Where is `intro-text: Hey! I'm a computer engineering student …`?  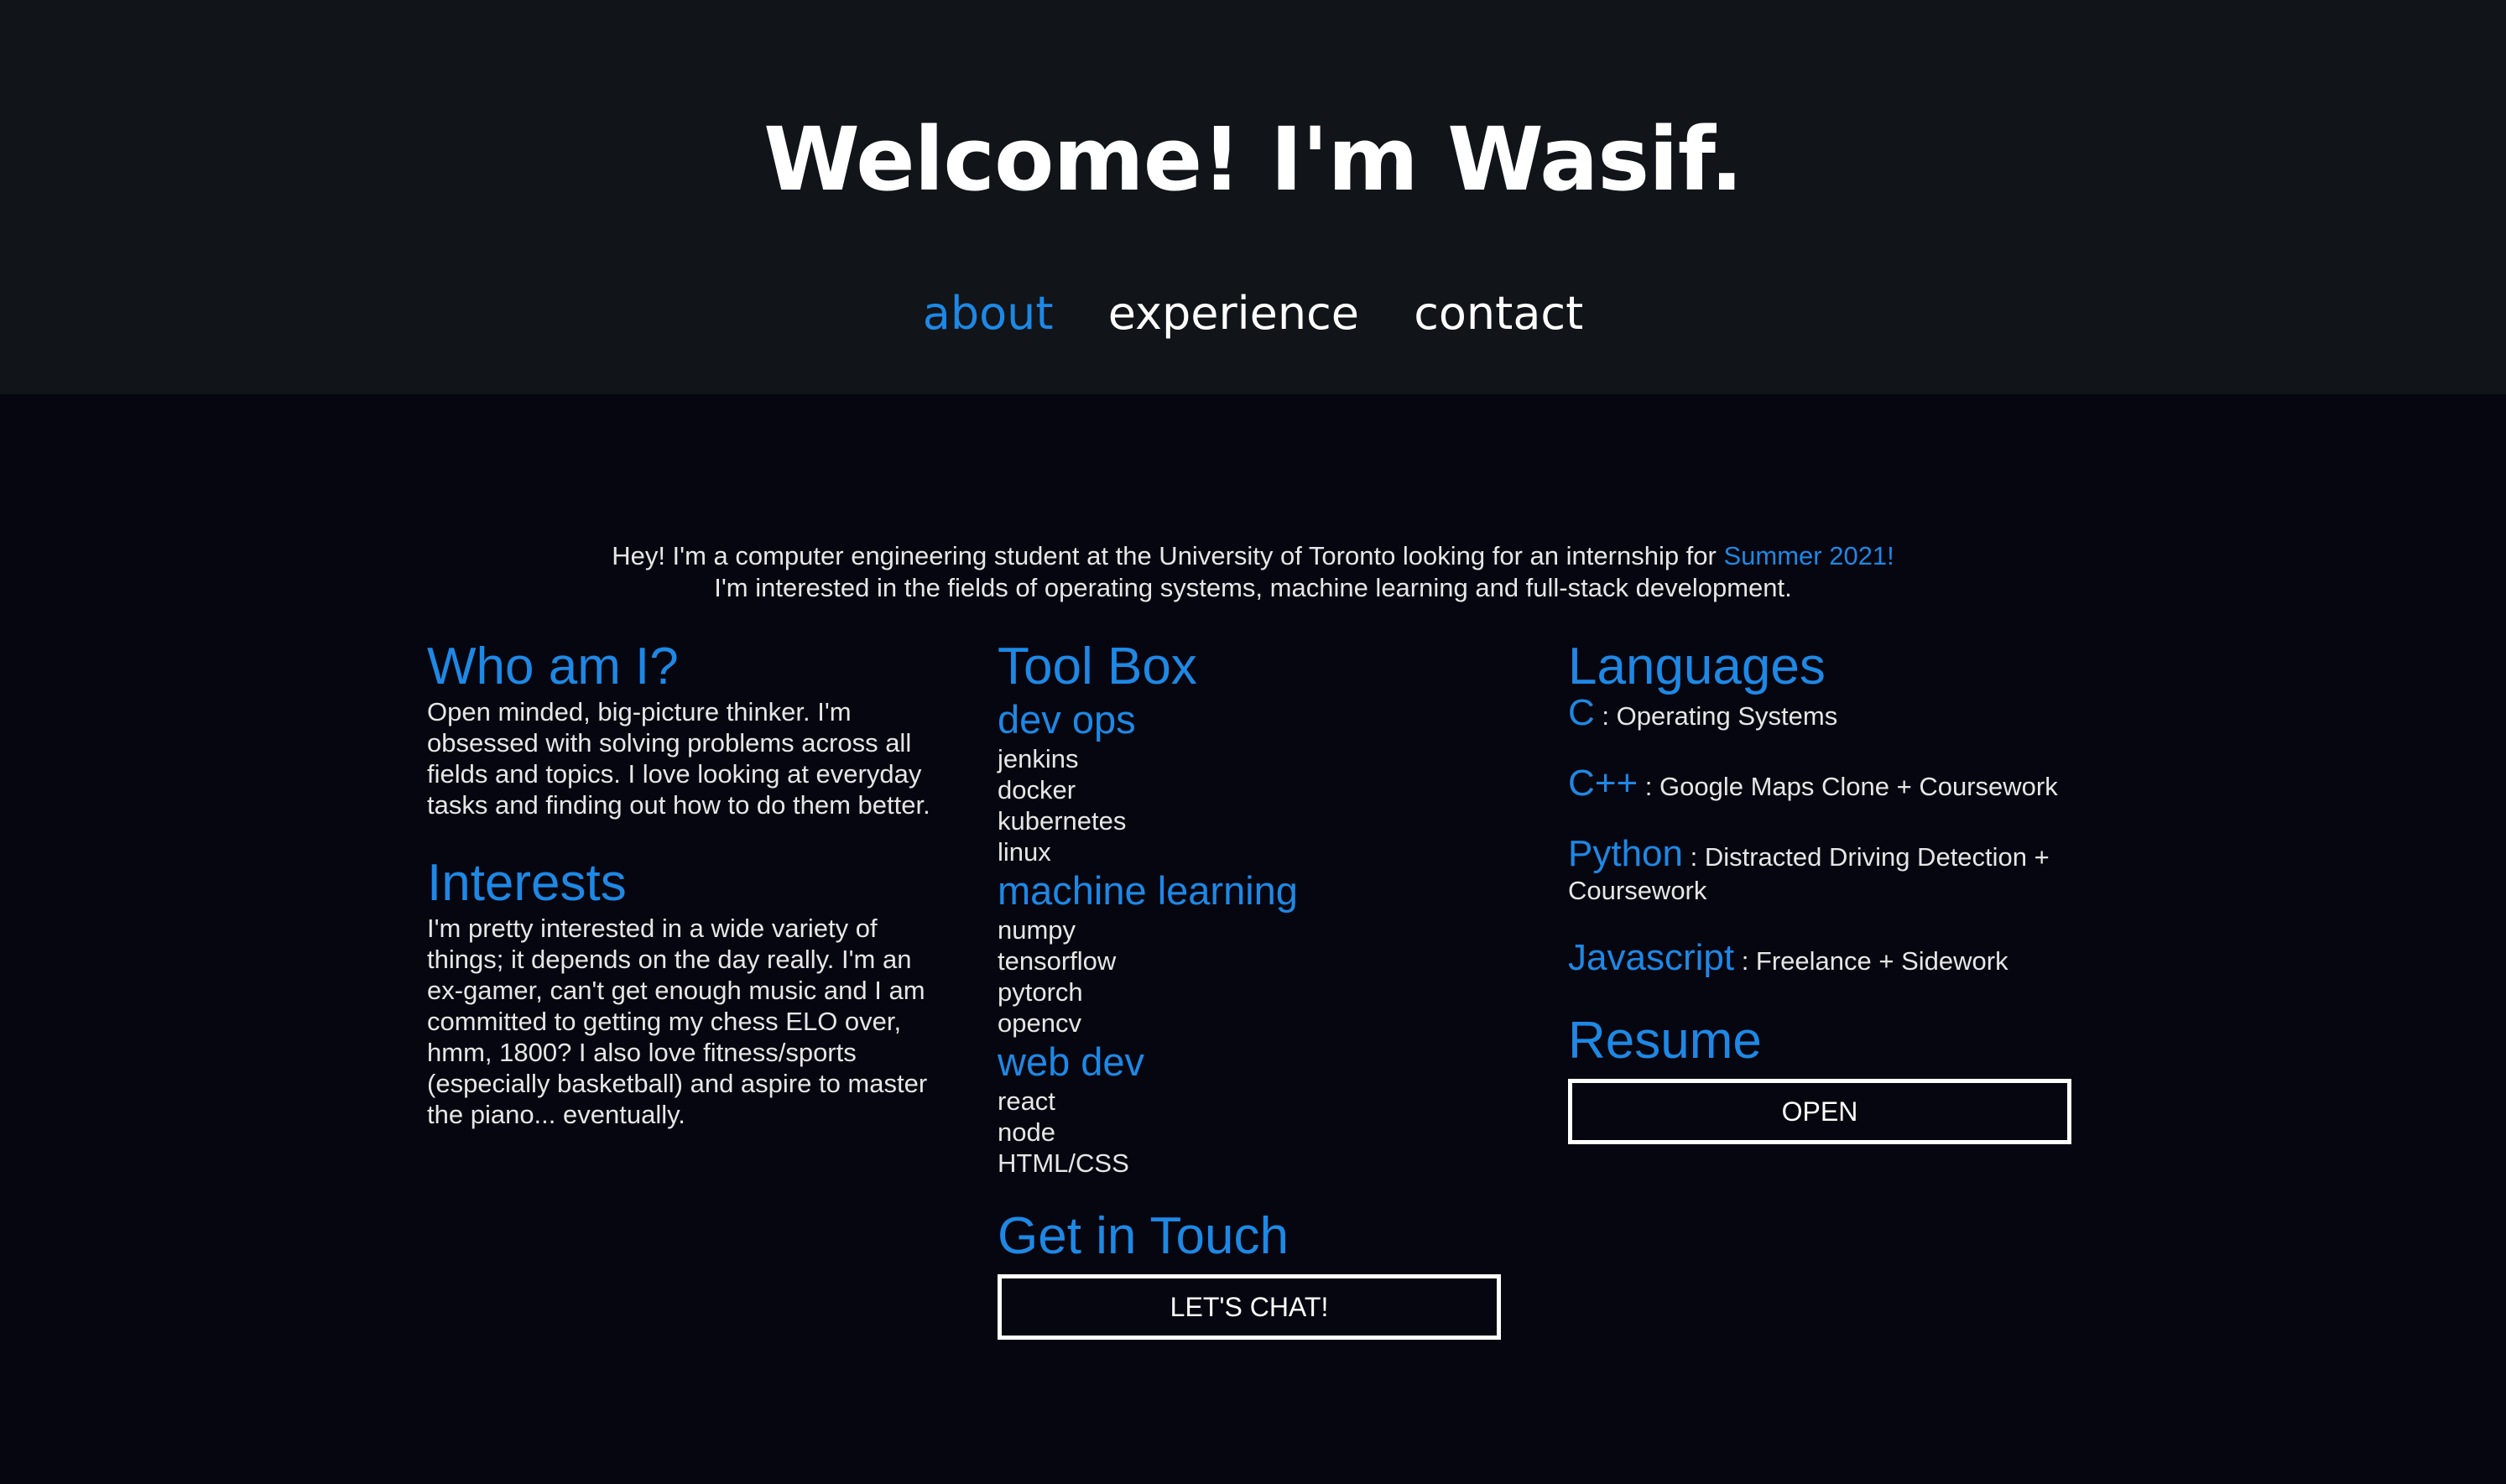
intro-text: Hey! I'm a computer engineering student … is located at coordinates (1253, 572).